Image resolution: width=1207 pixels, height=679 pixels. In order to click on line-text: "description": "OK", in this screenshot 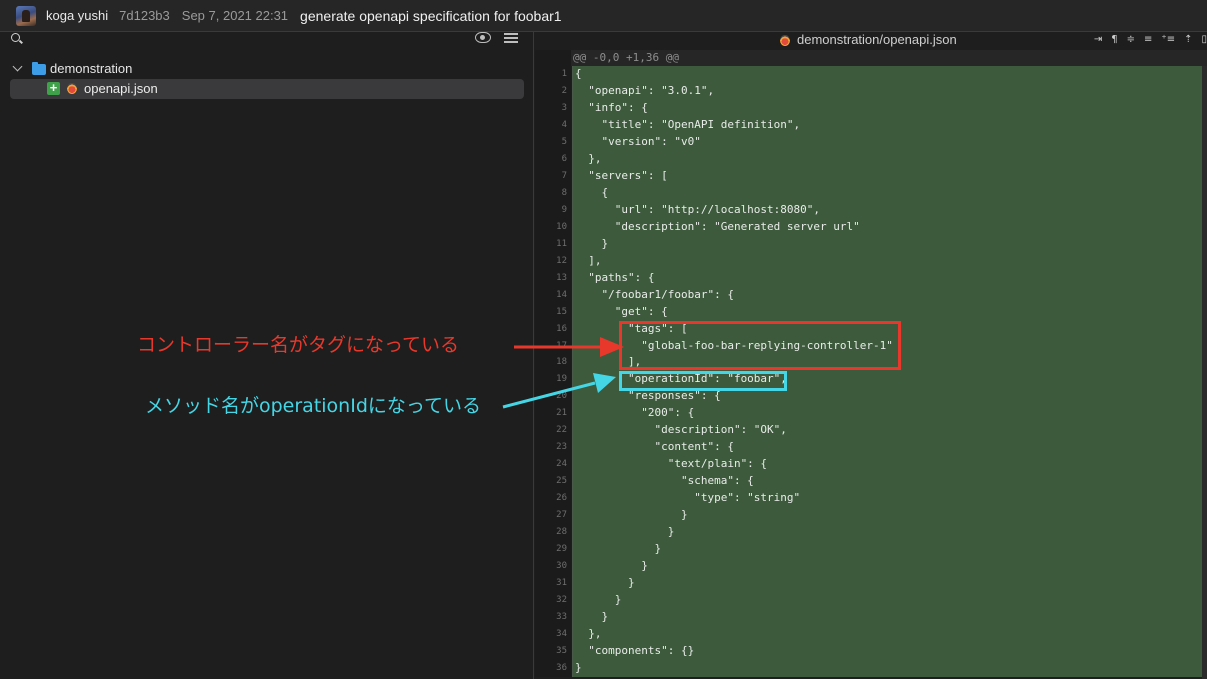, I will do `click(681, 430)`.